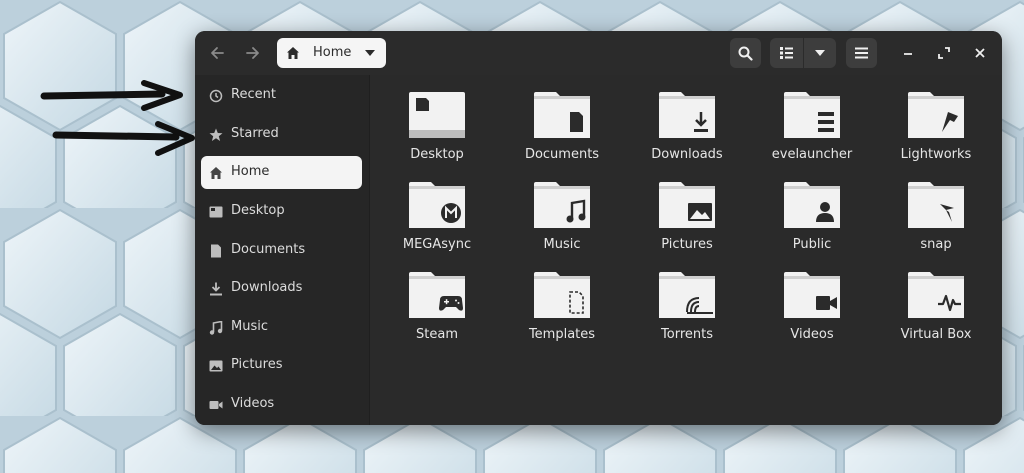  What do you see at coordinates (258, 210) in the screenshot?
I see `sidebar-item-label: Desktop` at bounding box center [258, 210].